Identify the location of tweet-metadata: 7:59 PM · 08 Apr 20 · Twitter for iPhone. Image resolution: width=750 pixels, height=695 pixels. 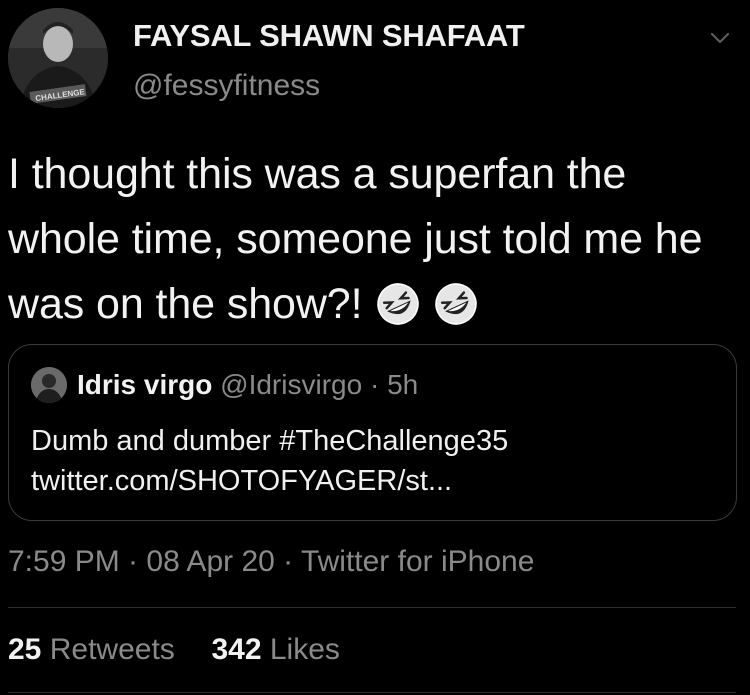
(271, 561).